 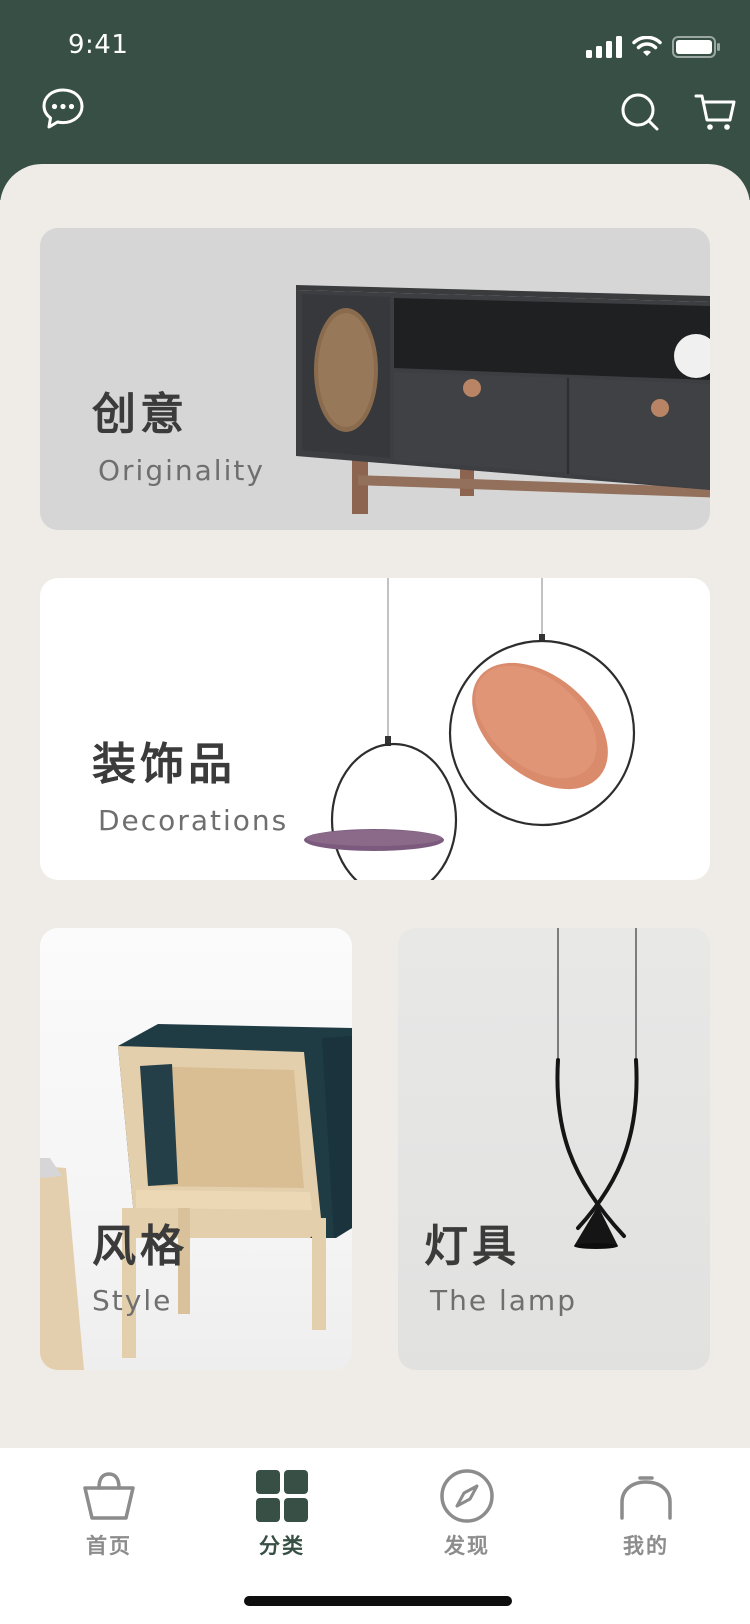 I want to click on side-table-image, so click(x=196, y=1197).